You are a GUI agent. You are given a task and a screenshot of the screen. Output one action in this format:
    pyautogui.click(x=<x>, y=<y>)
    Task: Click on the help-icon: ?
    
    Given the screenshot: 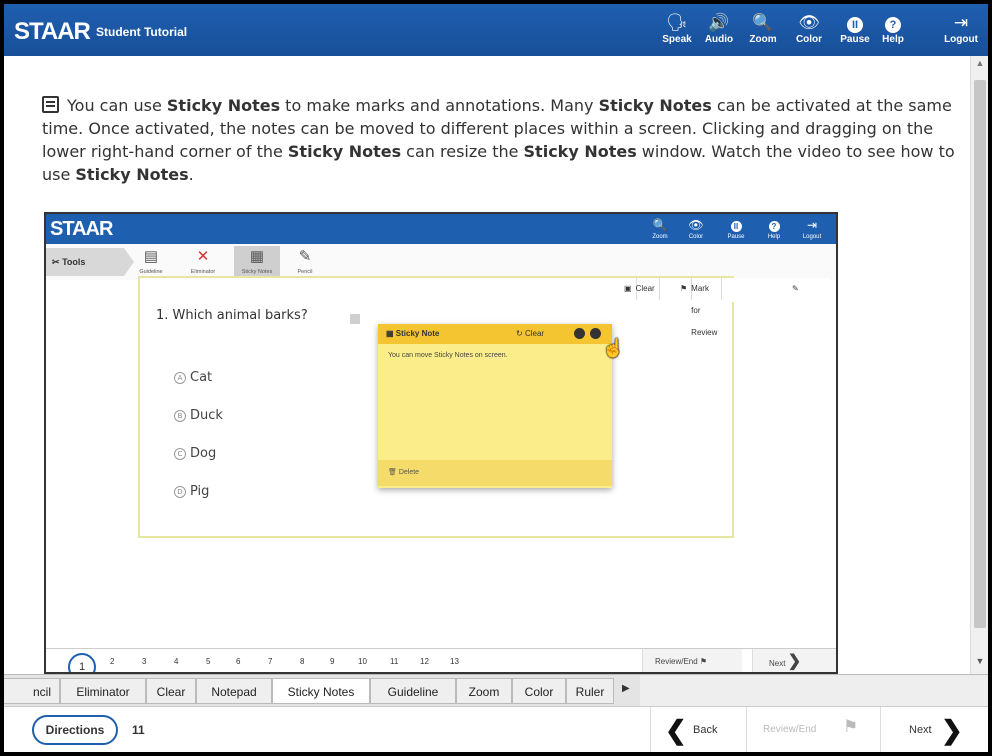 What is the action you would take?
    pyautogui.click(x=893, y=23)
    